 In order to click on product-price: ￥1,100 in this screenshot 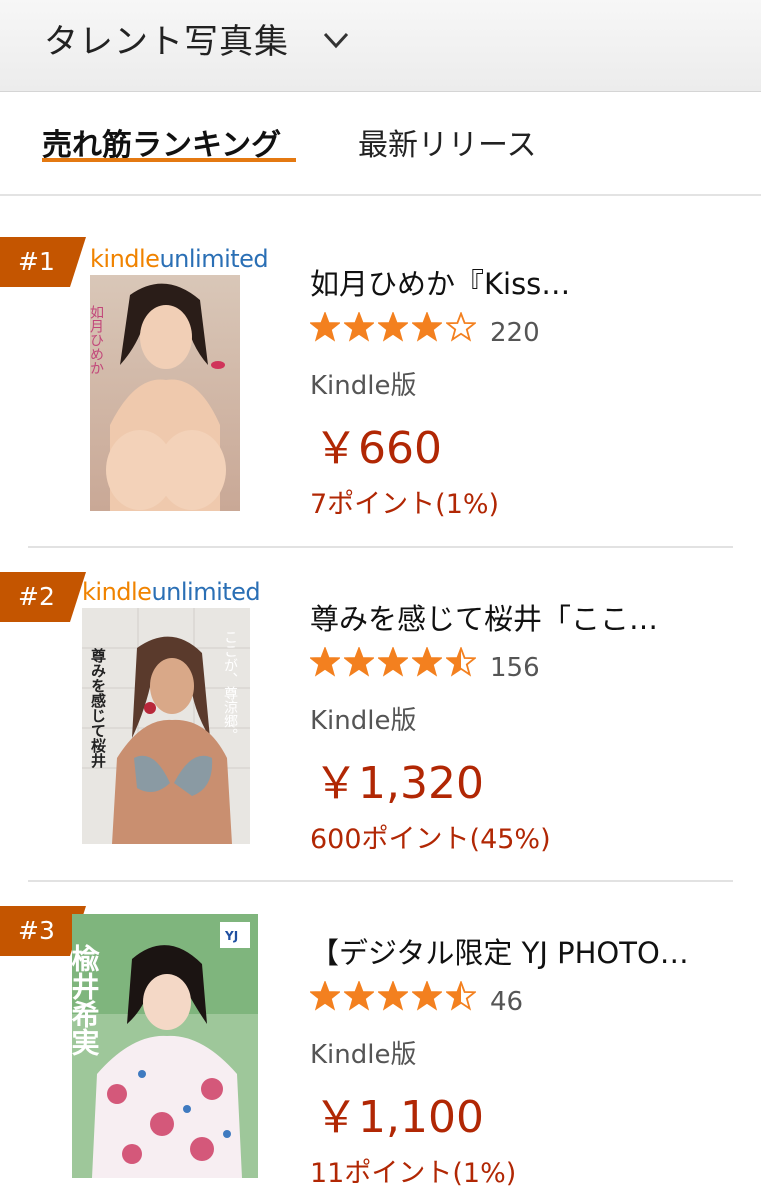, I will do `click(399, 1117)`.